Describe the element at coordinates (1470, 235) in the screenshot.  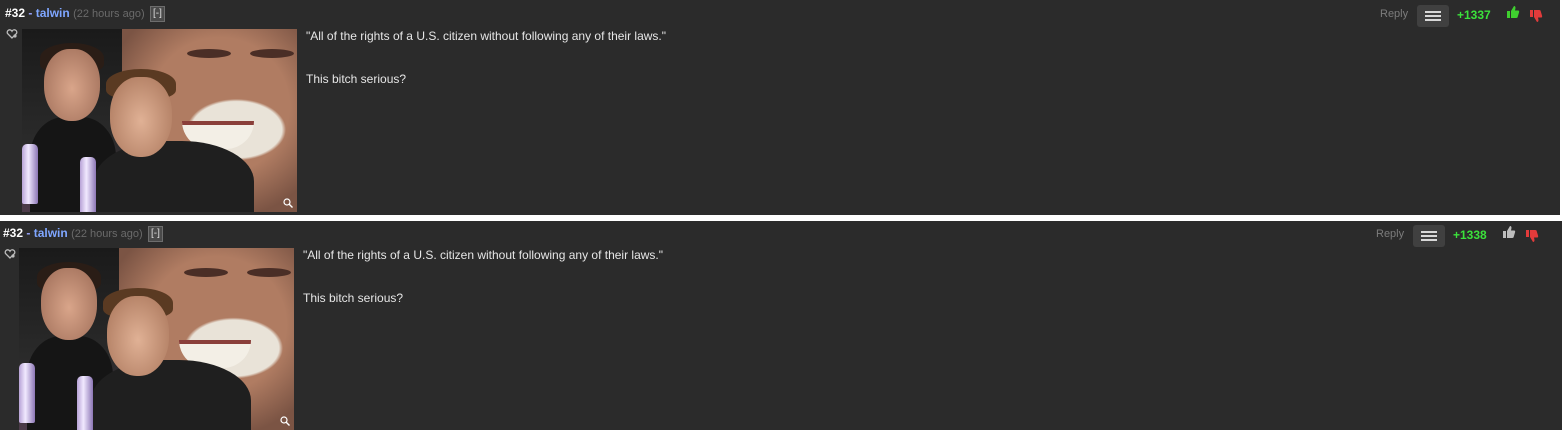
I see `comment-score: +1338` at that location.